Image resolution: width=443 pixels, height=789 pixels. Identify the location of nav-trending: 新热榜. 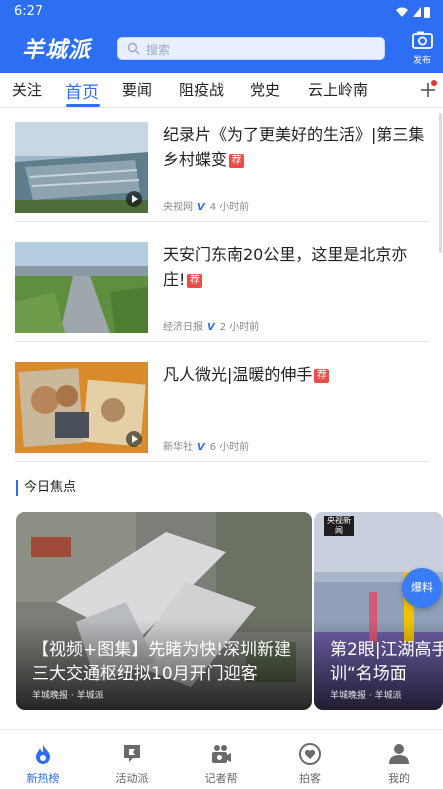
(43, 764).